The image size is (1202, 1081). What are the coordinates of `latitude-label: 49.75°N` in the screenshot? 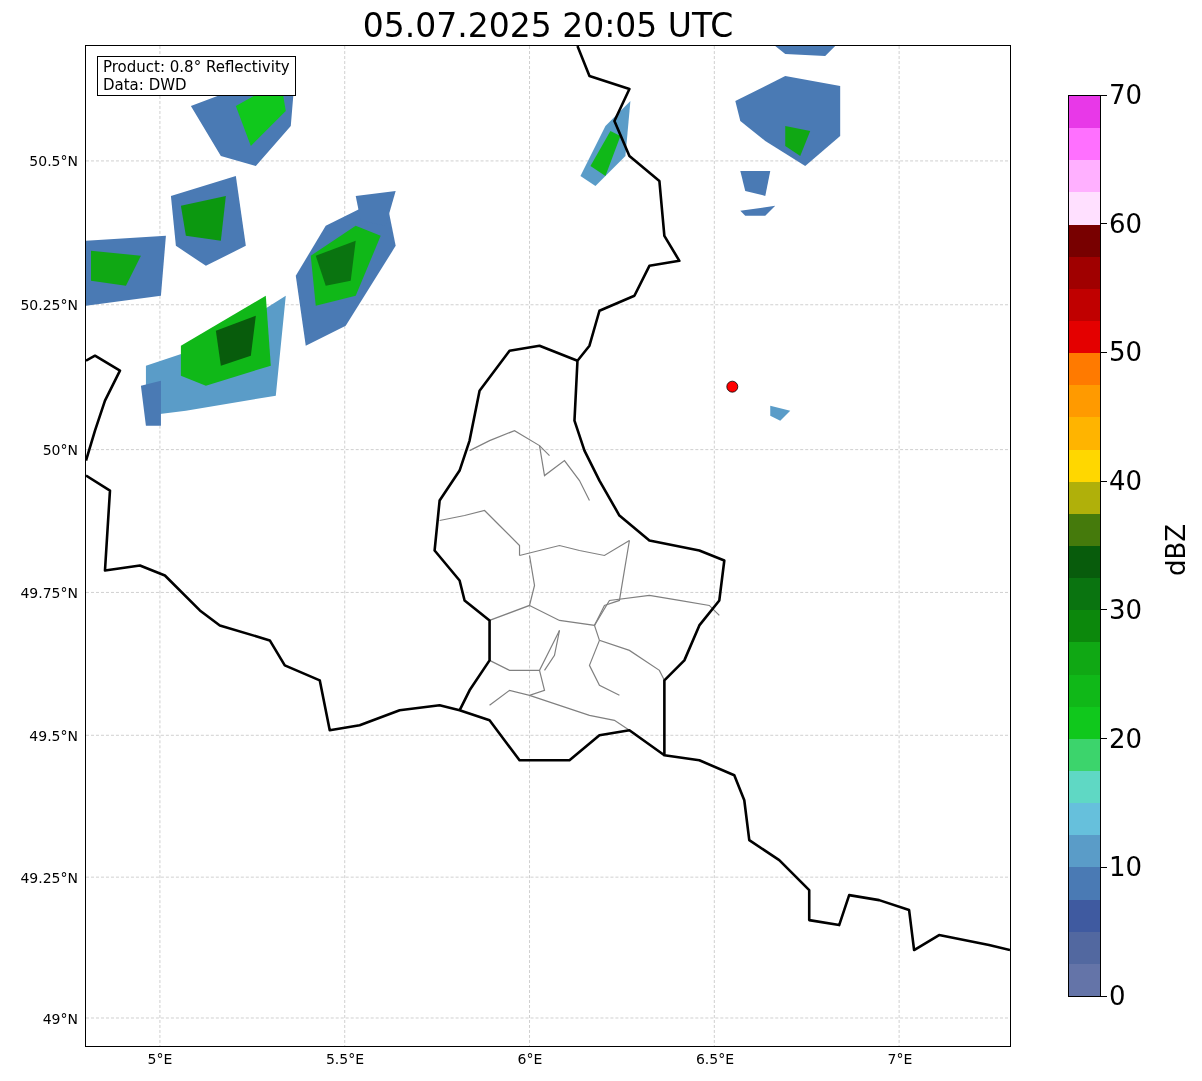 It's located at (49, 593).